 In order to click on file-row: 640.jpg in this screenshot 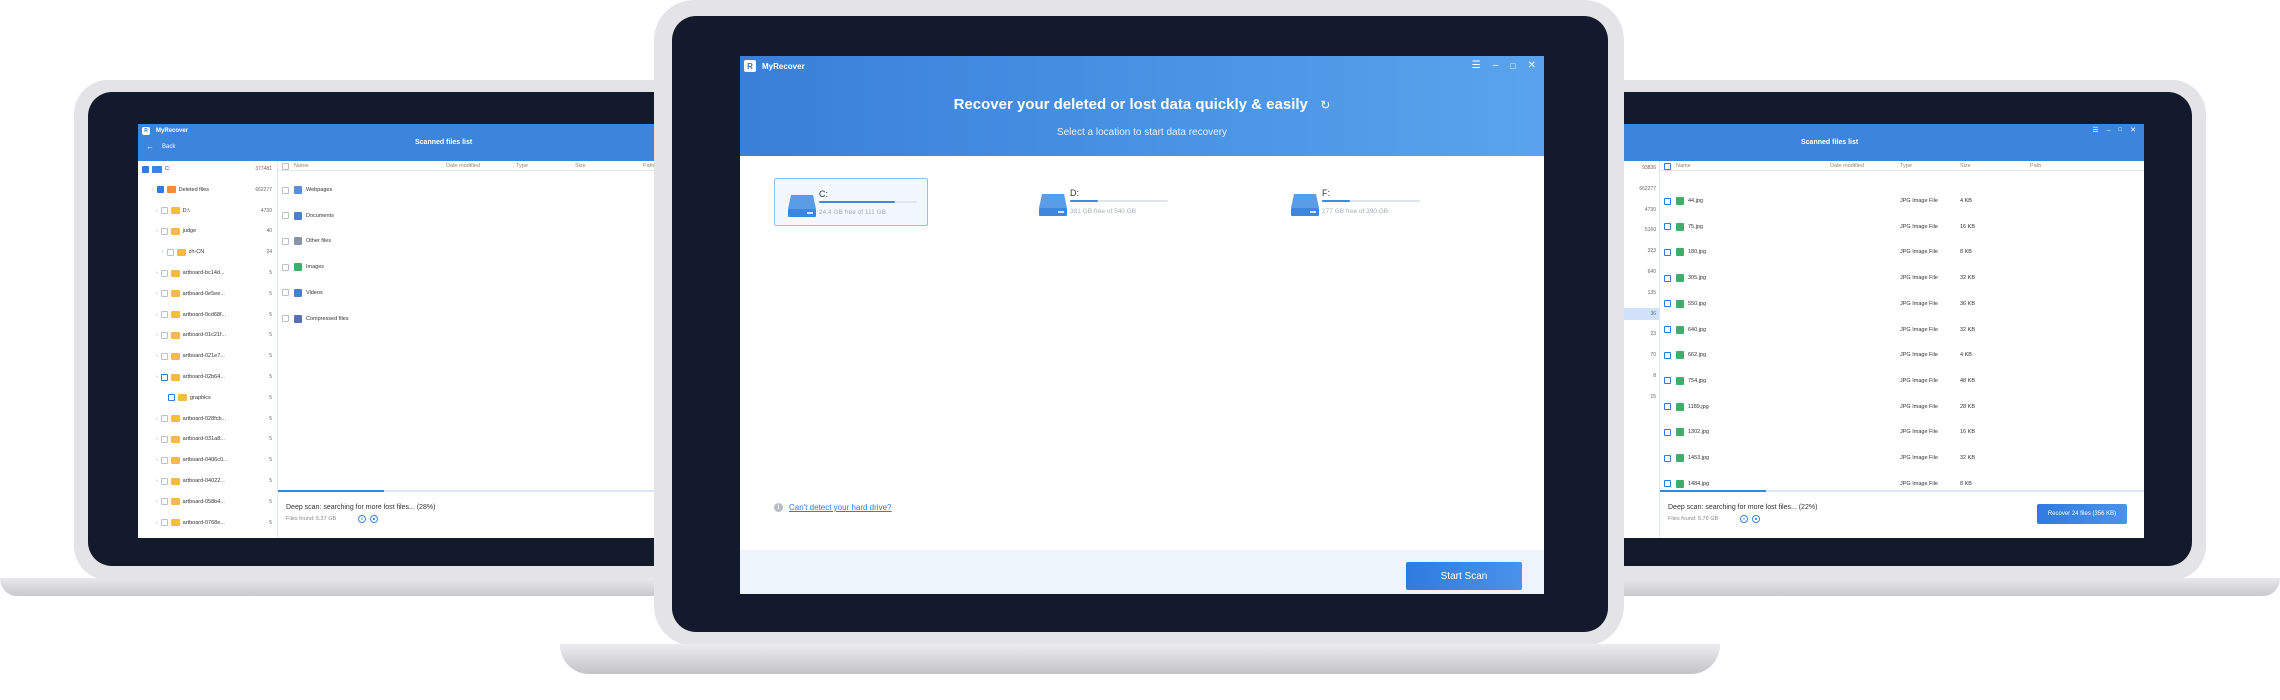, I will do `click(1685, 329)`.